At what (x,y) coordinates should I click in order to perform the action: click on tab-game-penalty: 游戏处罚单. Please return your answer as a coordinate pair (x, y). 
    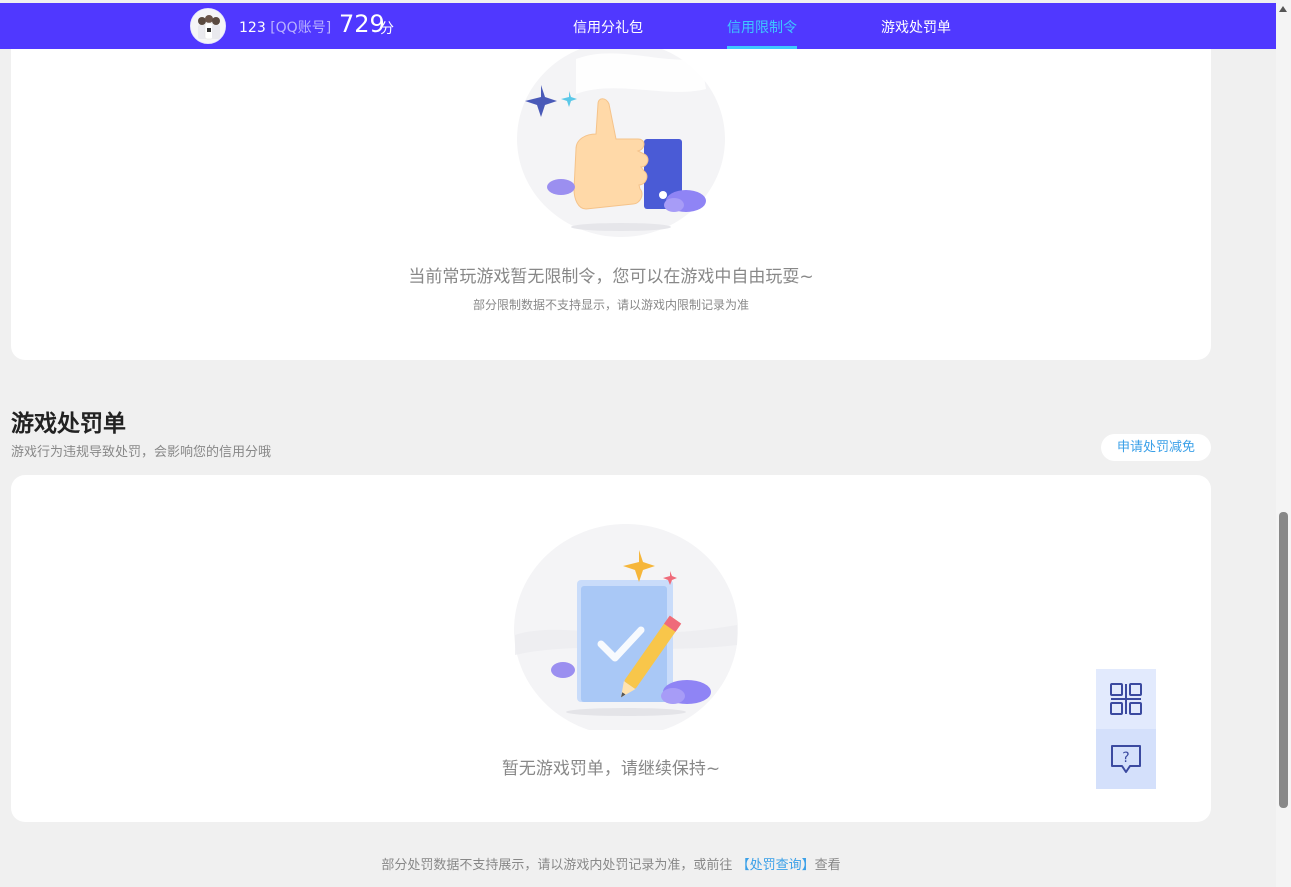
    Looking at the image, I should click on (916, 27).